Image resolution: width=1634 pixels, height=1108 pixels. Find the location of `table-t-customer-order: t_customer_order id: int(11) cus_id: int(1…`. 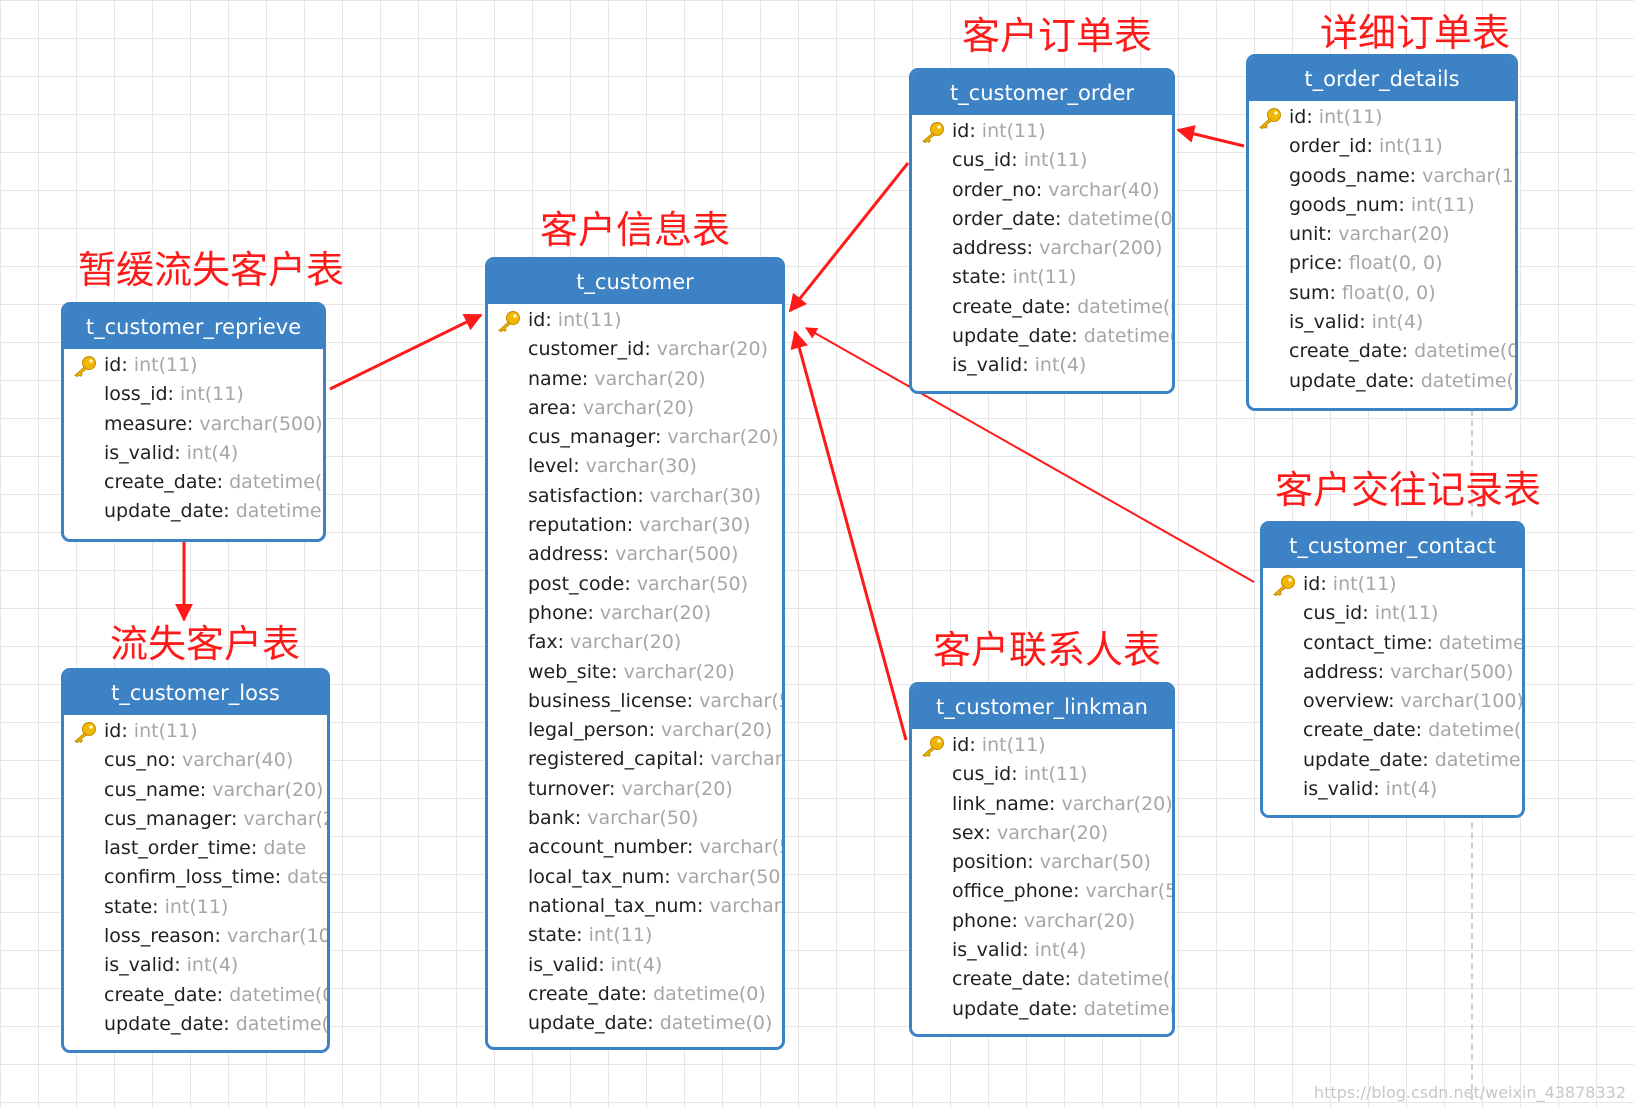

table-t-customer-order: t_customer_order id: int(11) cus_id: int(1… is located at coordinates (1042, 231).